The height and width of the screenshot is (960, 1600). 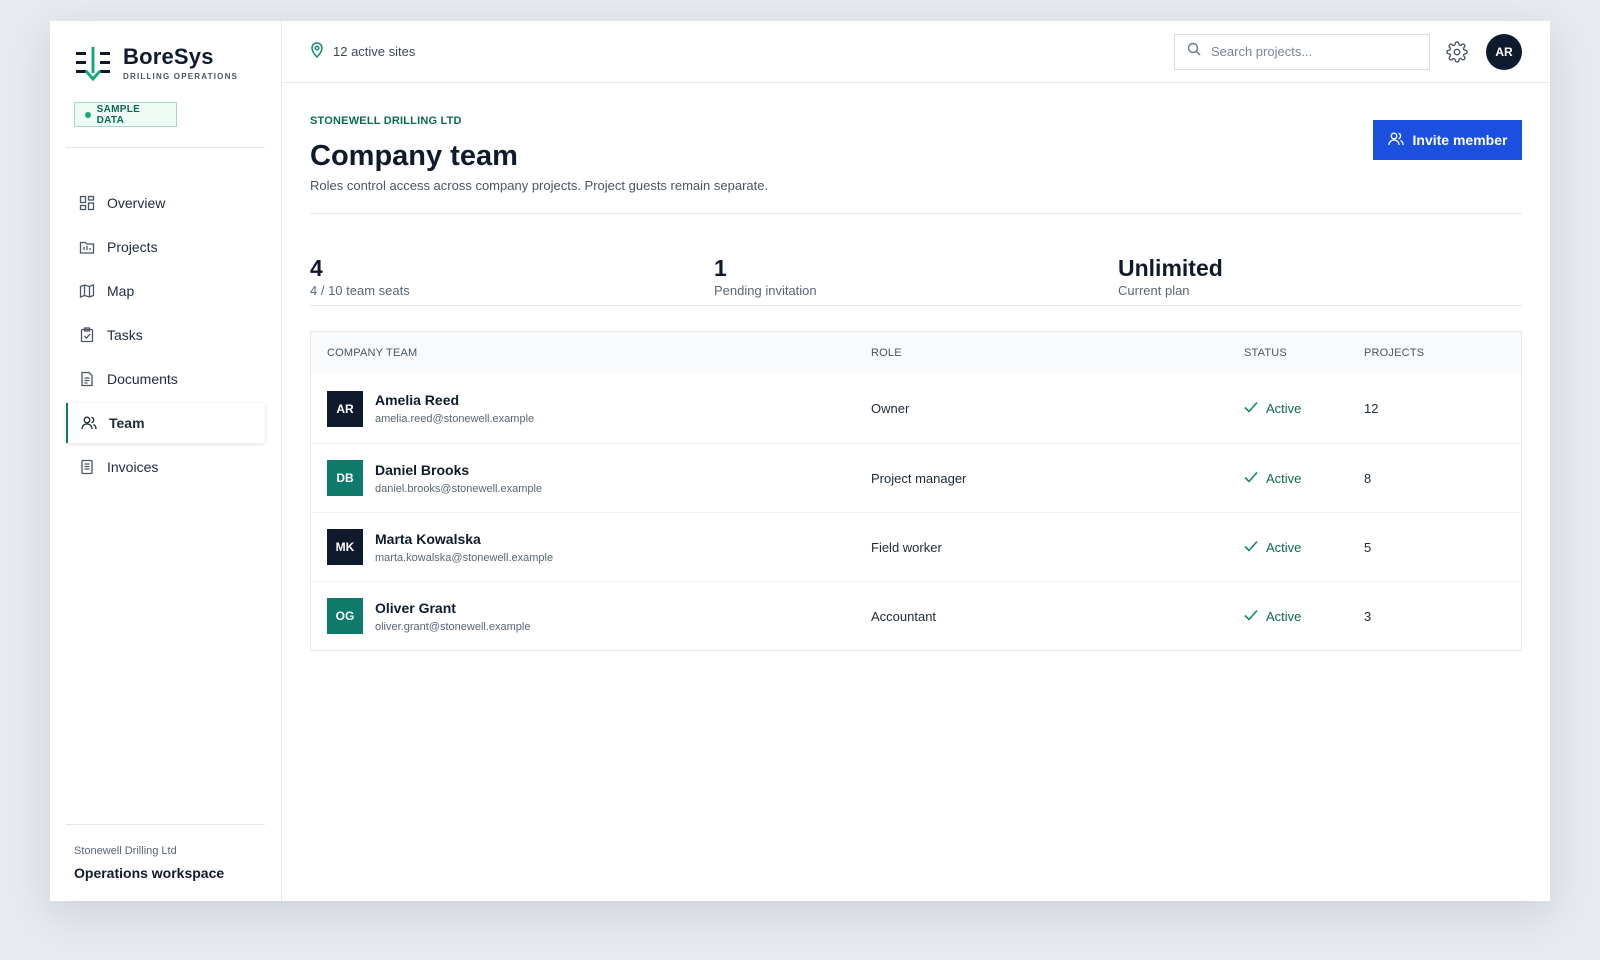 I want to click on sidebar-item-map: Map, so click(x=165, y=291).